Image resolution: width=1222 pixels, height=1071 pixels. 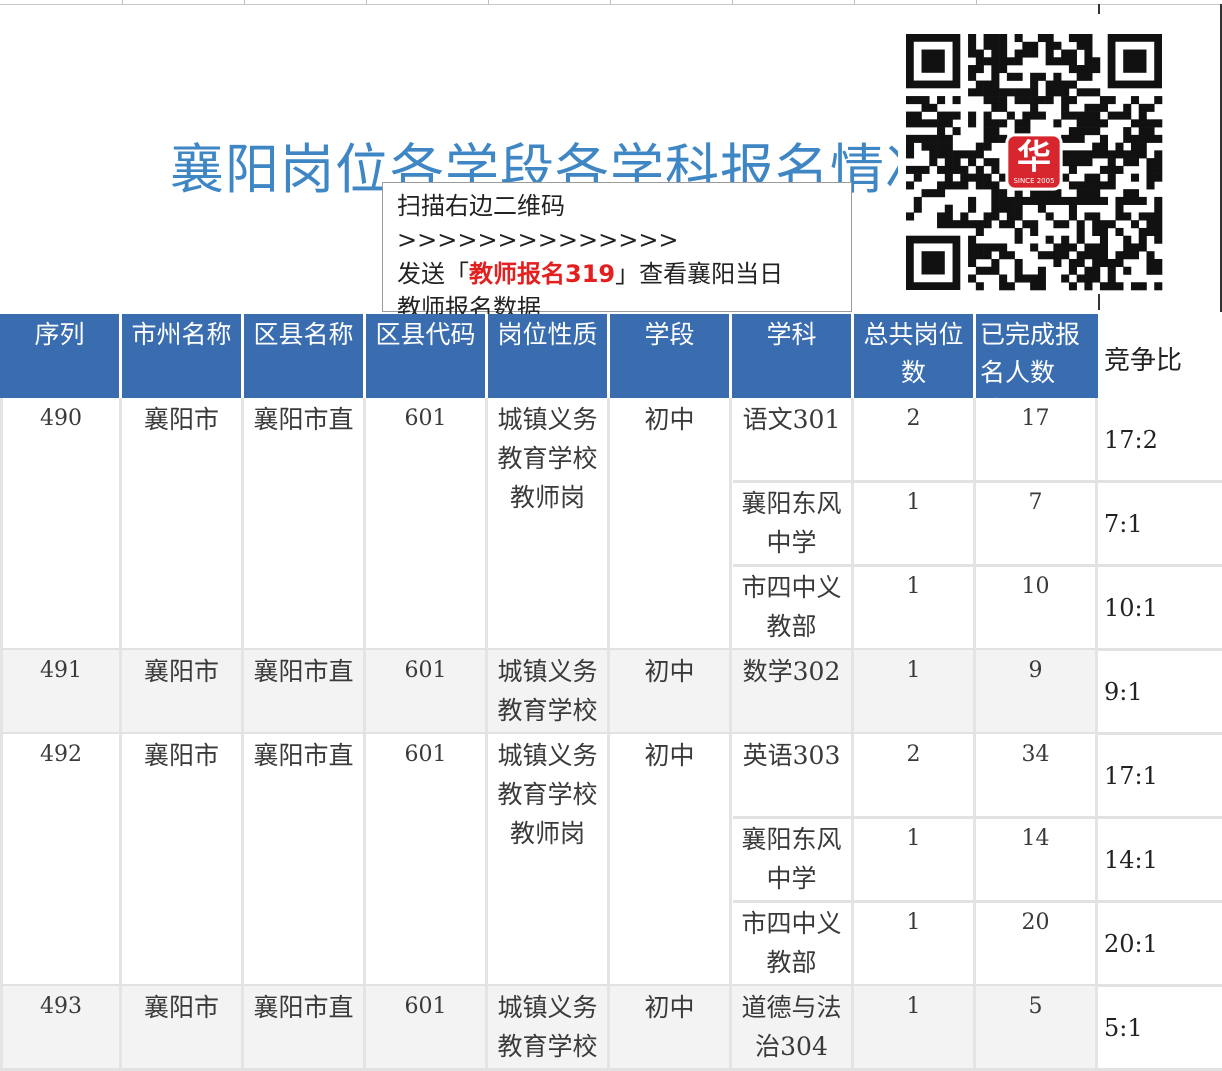 What do you see at coordinates (793, 356) in the screenshot?
I see `header-cell: 学科` at bounding box center [793, 356].